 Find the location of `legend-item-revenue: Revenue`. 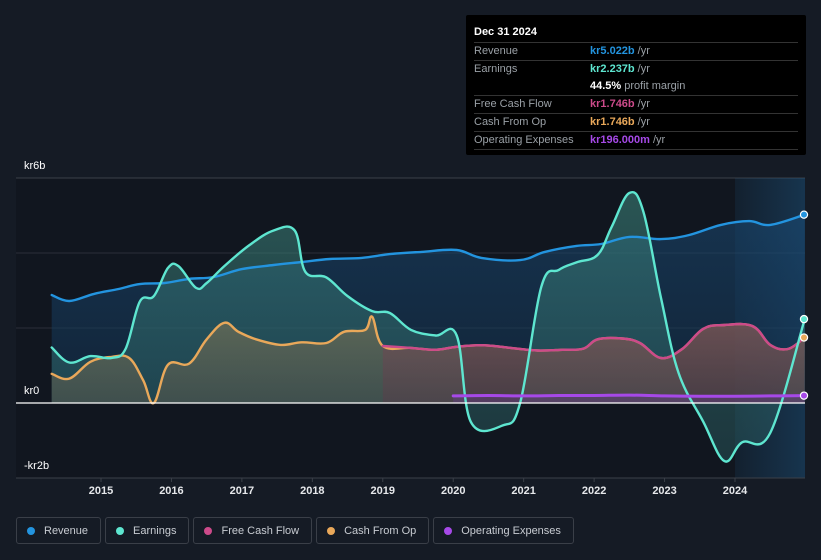

legend-item-revenue: Revenue is located at coordinates (59, 530).